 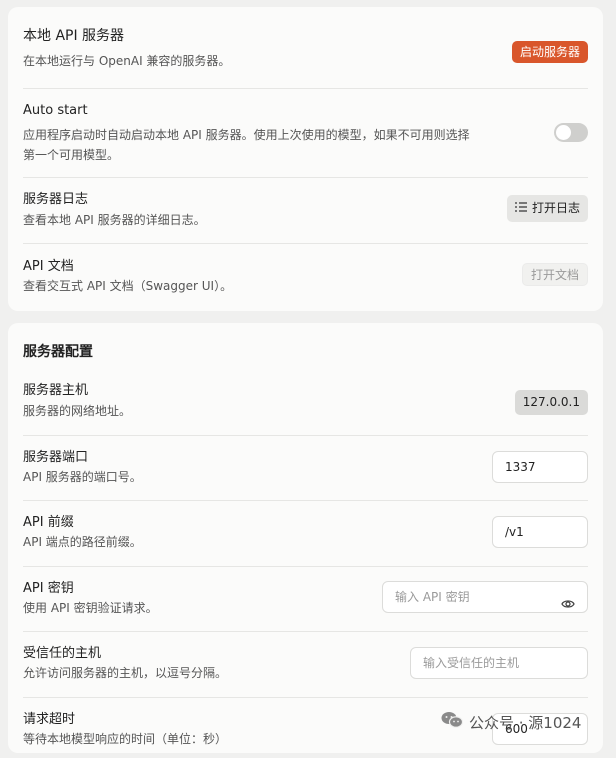 What do you see at coordinates (305, 468) in the screenshot?
I see `port-row: 服务器端口 API 服务器的端口号。 1337` at bounding box center [305, 468].